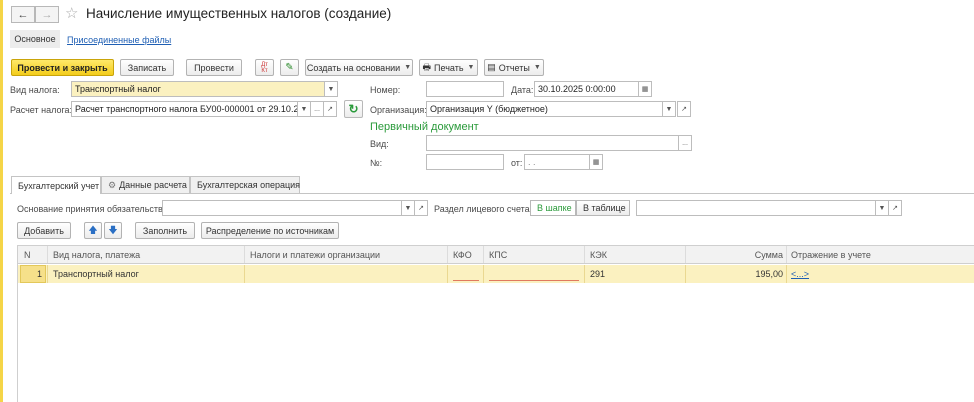 The width and height of the screenshot is (974, 402). Describe the element at coordinates (41, 110) in the screenshot. I see `calc-label: Расчет налога:` at that location.